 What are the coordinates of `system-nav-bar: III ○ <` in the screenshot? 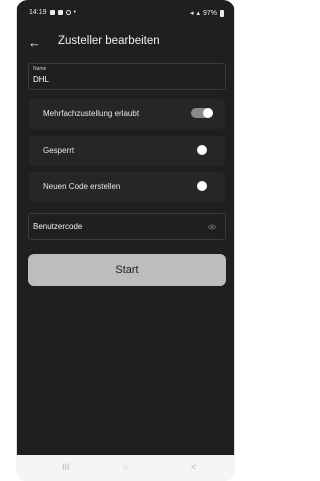 It's located at (125, 468).